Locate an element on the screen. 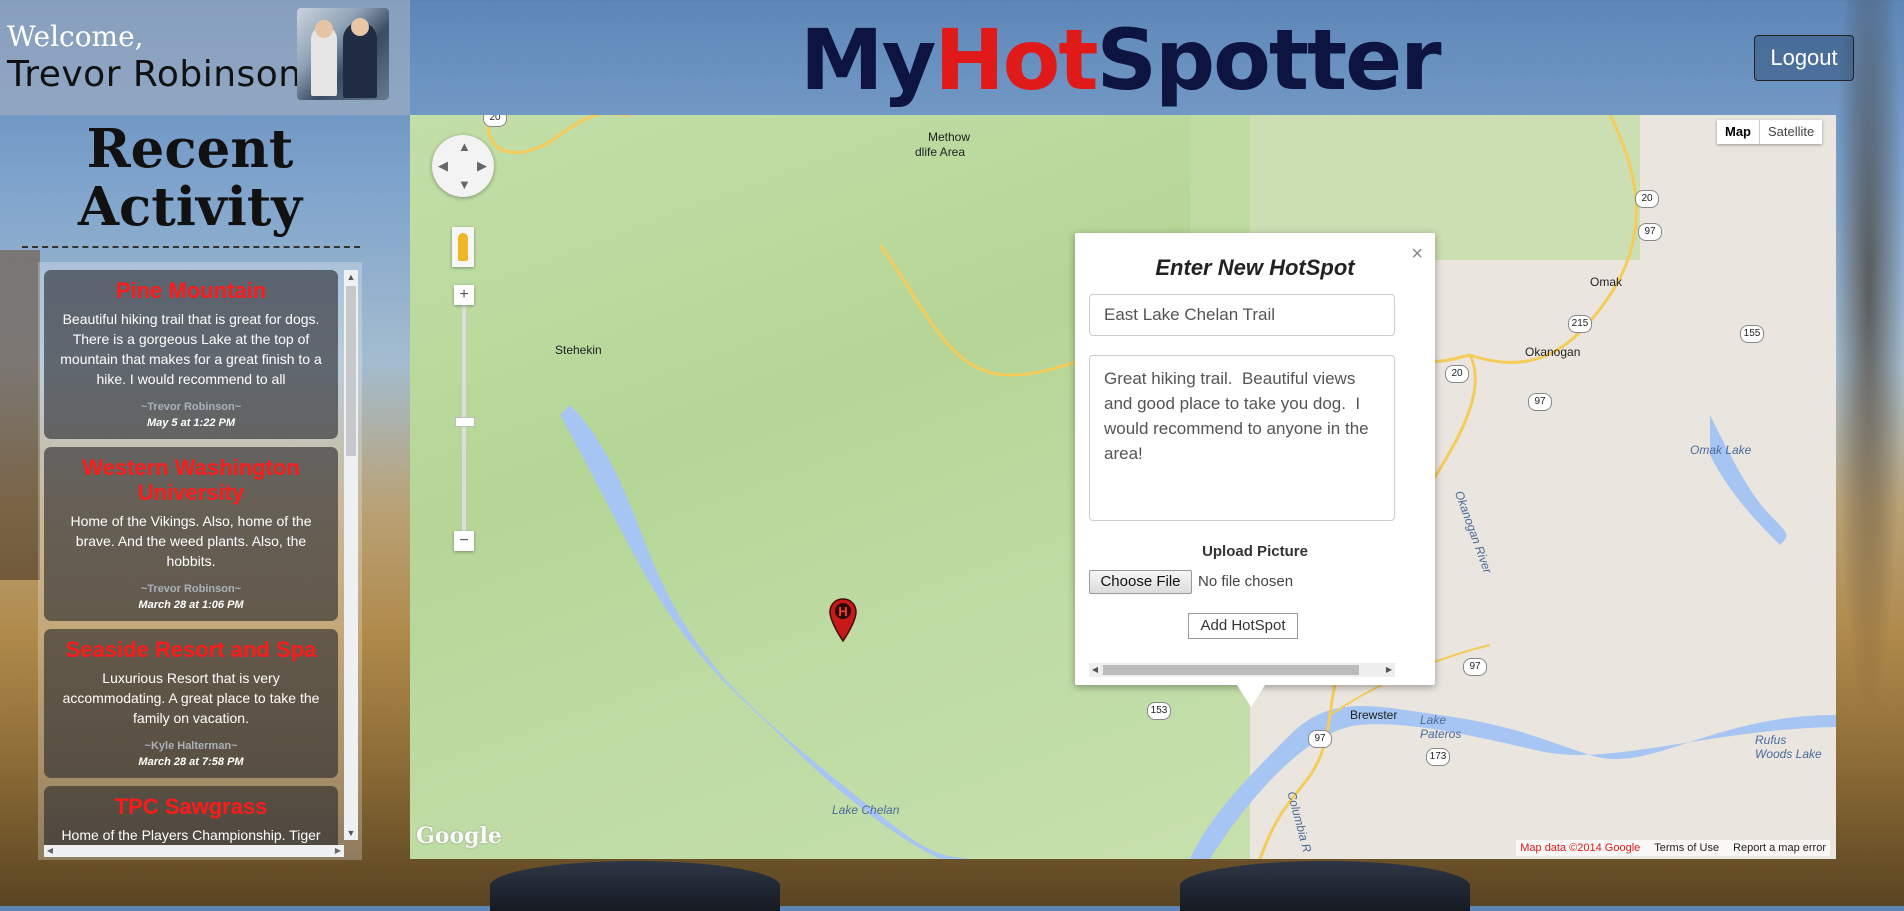 The width and height of the screenshot is (1904, 911). map-data-attribution: Map data ©2014 Google is located at coordinates (1580, 848).